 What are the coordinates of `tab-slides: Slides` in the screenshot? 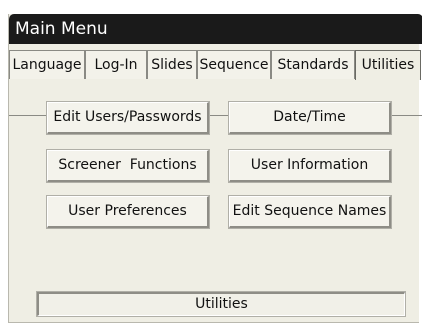 It's located at (172, 64).